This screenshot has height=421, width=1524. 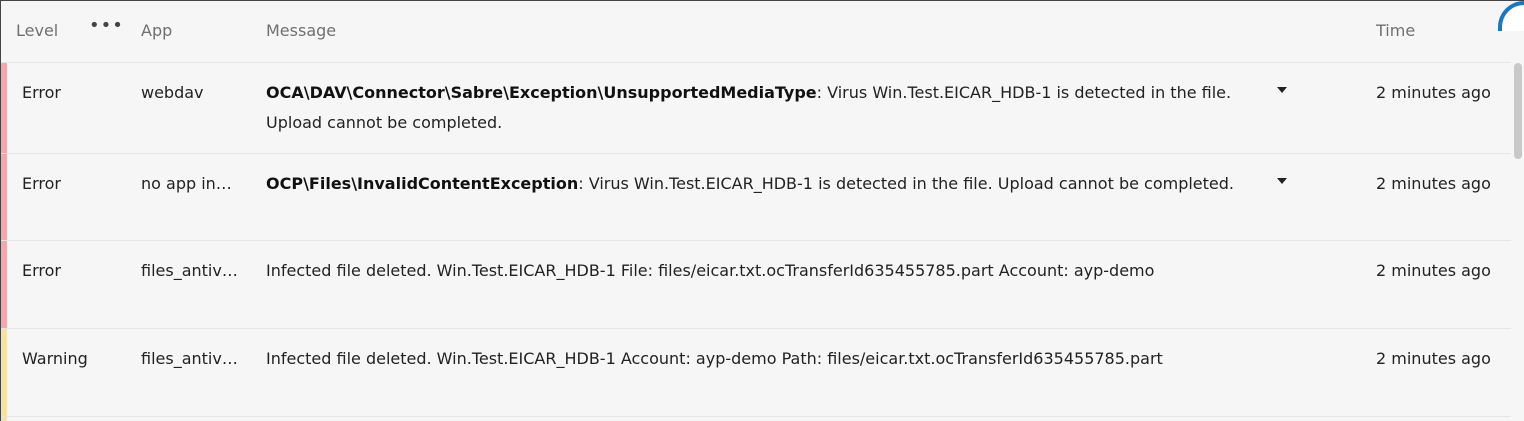 I want to click on row-app: webdav, so click(x=172, y=92).